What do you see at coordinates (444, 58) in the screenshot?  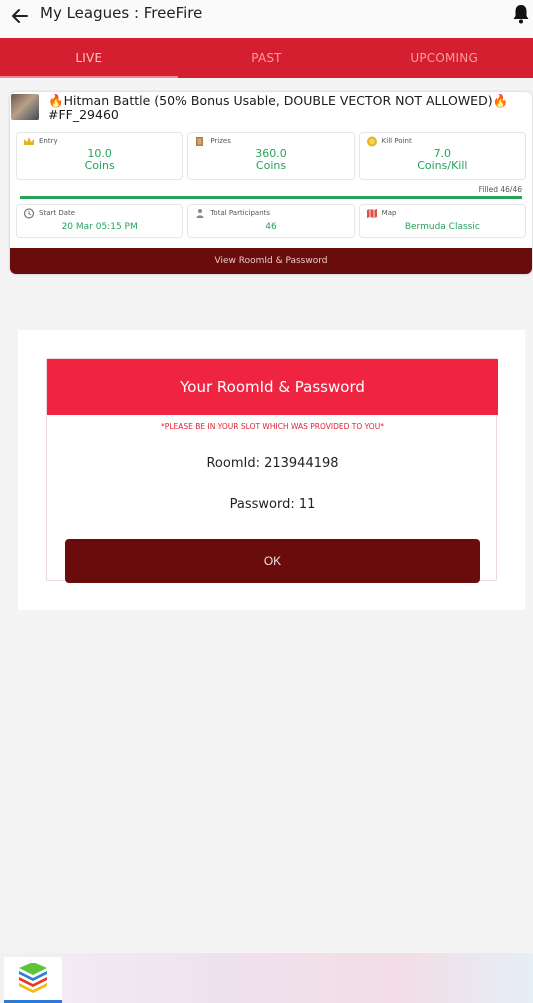 I see `tab-upcoming: UPCOMING` at bounding box center [444, 58].